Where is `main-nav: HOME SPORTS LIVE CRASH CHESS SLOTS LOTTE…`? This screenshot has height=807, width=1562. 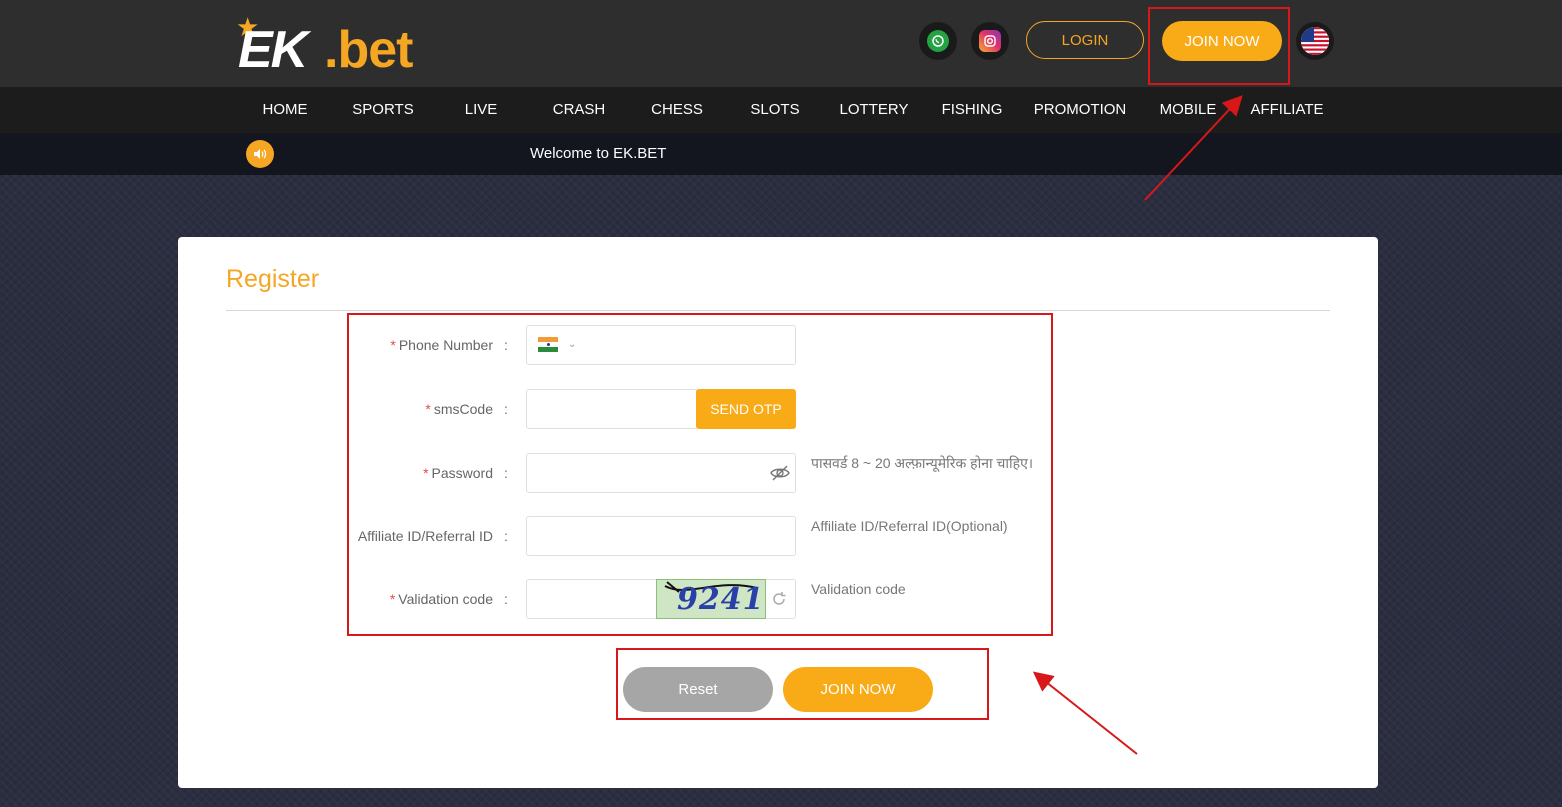 main-nav: HOME SPORTS LIVE CRASH CHESS SLOTS LOTTE… is located at coordinates (781, 110).